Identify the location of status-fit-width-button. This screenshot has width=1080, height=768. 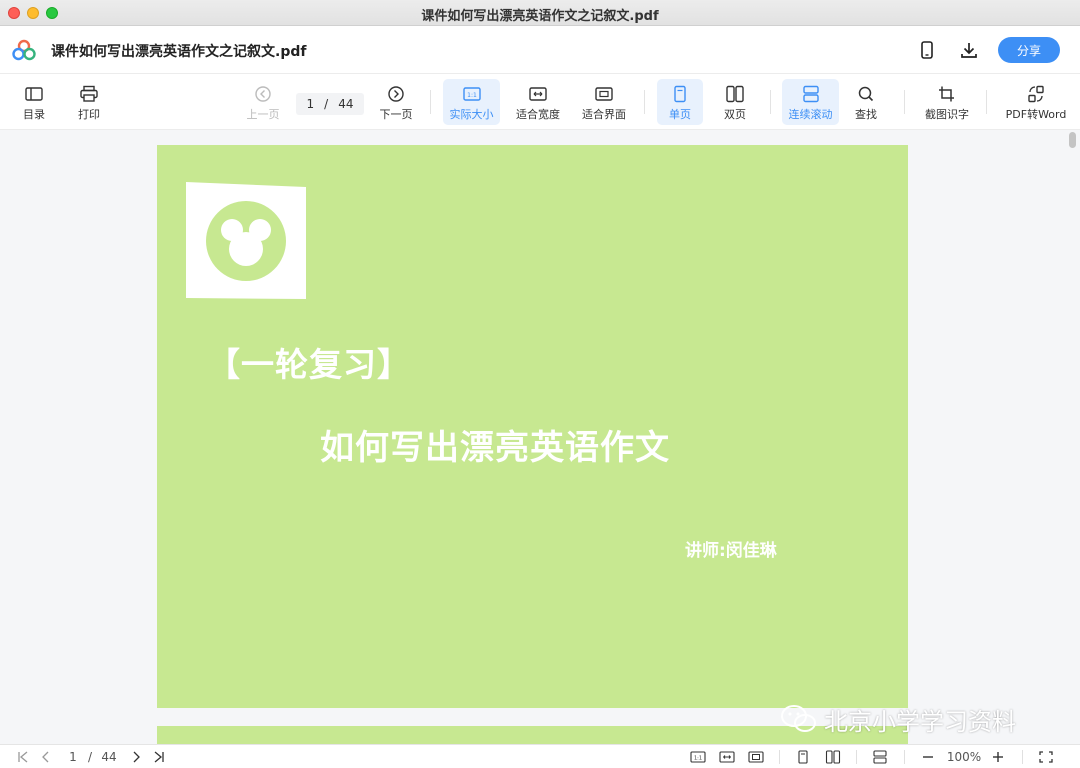
(727, 757).